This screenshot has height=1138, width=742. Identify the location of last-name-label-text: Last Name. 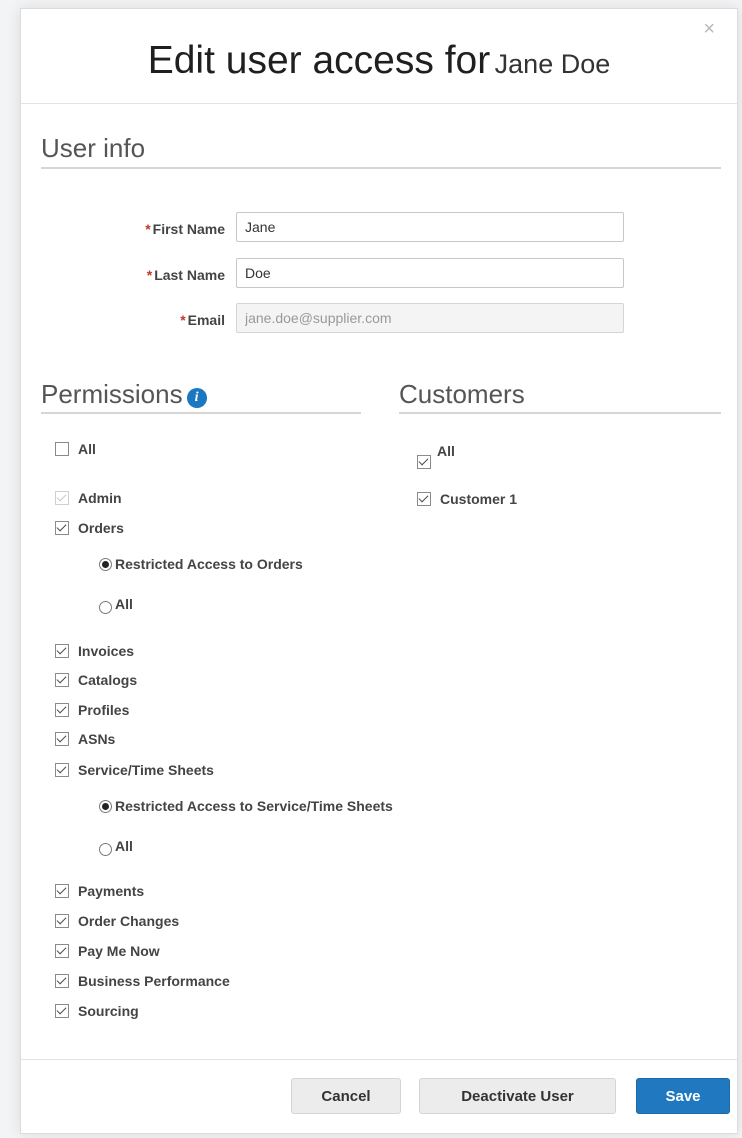
(189, 275).